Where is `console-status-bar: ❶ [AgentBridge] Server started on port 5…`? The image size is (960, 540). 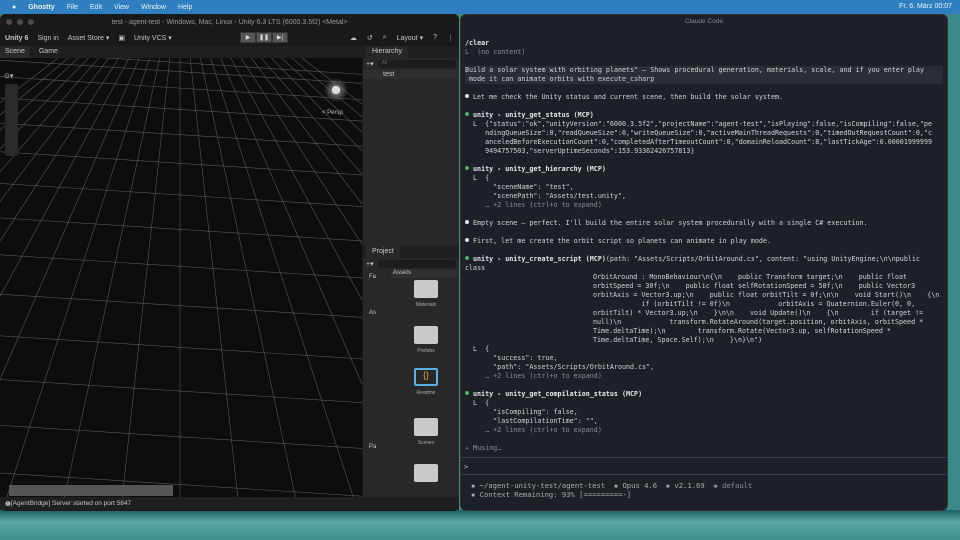
console-status-bar: ❶ [AgentBridge] Server started on port 5… is located at coordinates (229, 503).